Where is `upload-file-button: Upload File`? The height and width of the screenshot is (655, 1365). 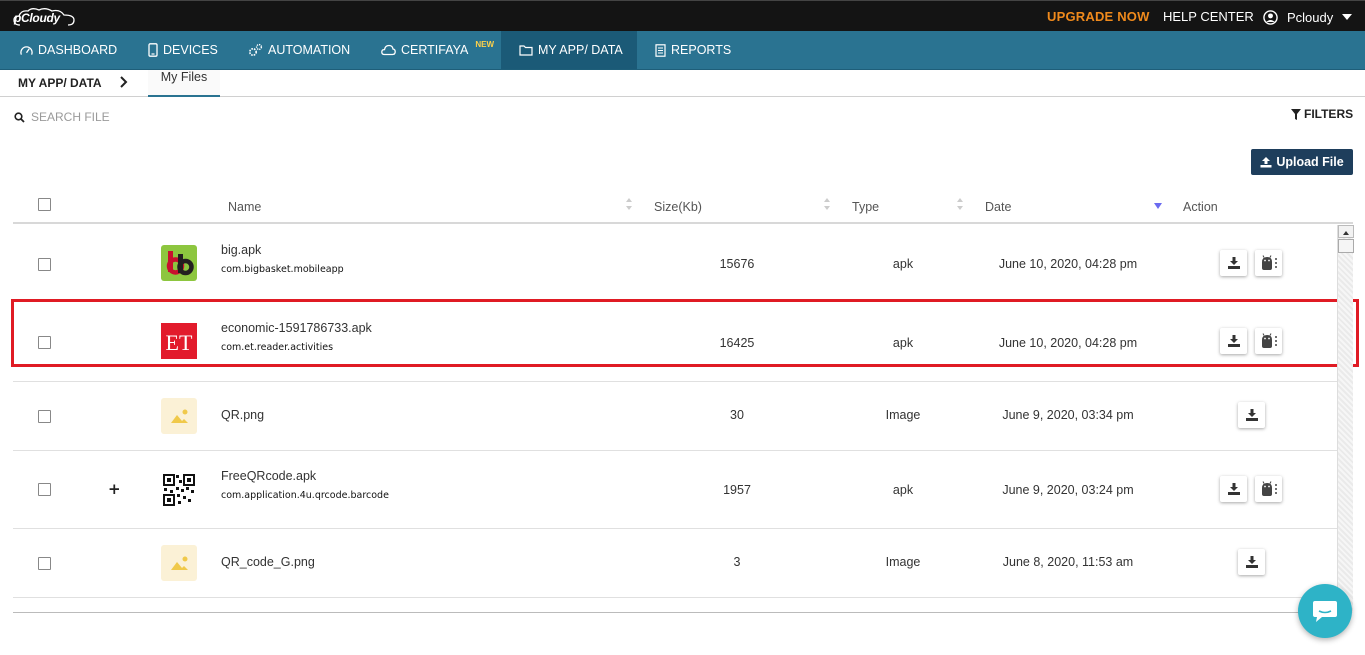
upload-file-button: Upload File is located at coordinates (1302, 162).